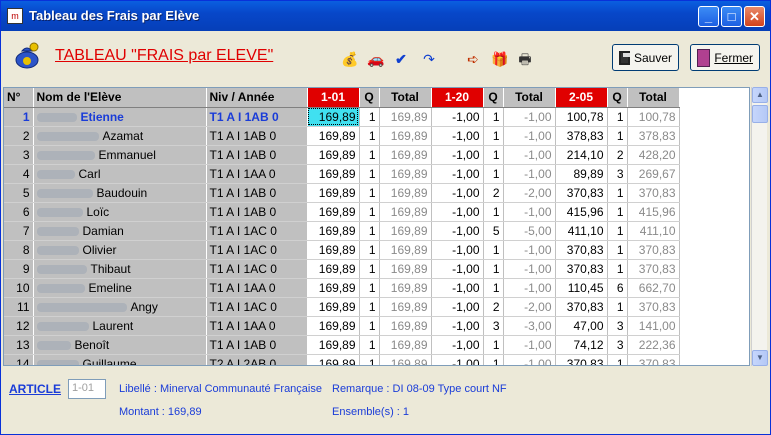 Image resolution: width=771 pixels, height=435 pixels. What do you see at coordinates (120, 117) in the screenshot?
I see `student-name: Etienne` at bounding box center [120, 117].